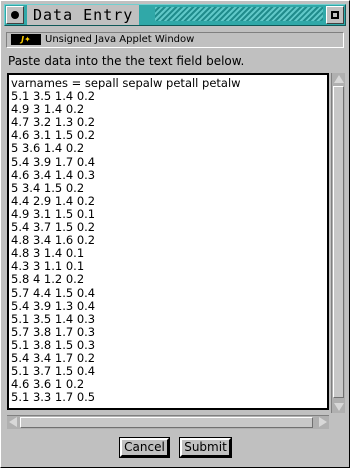  I want to click on title-bar: Data Entry, so click(175, 15).